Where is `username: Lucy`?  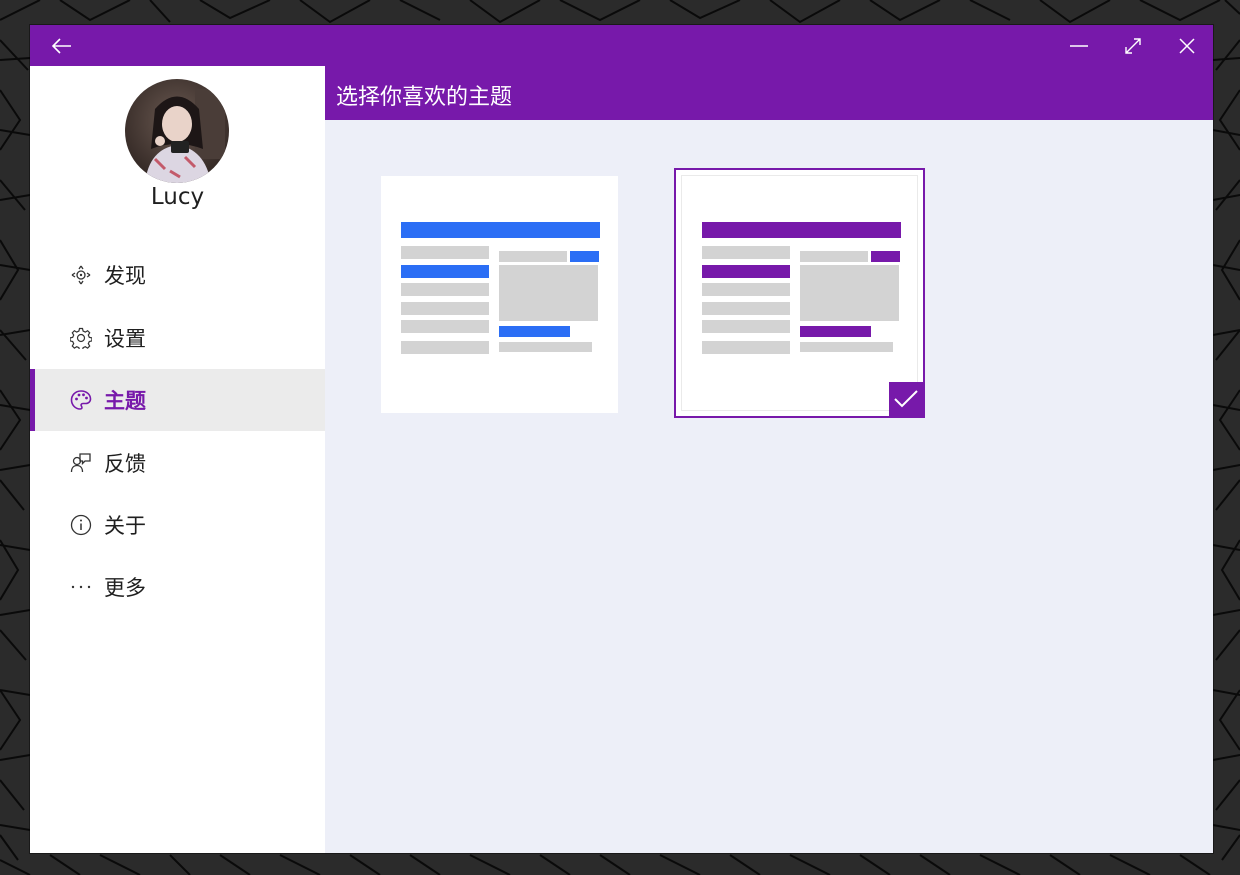
username: Lucy is located at coordinates (177, 197).